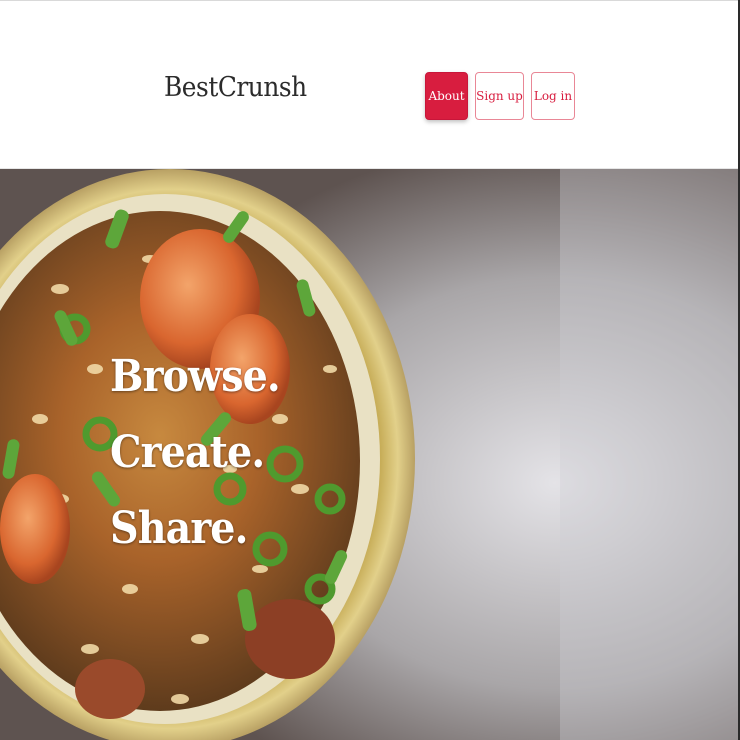 This screenshot has height=740, width=740. Describe the element at coordinates (499, 96) in the screenshot. I see `signup-button: Sign up` at that location.